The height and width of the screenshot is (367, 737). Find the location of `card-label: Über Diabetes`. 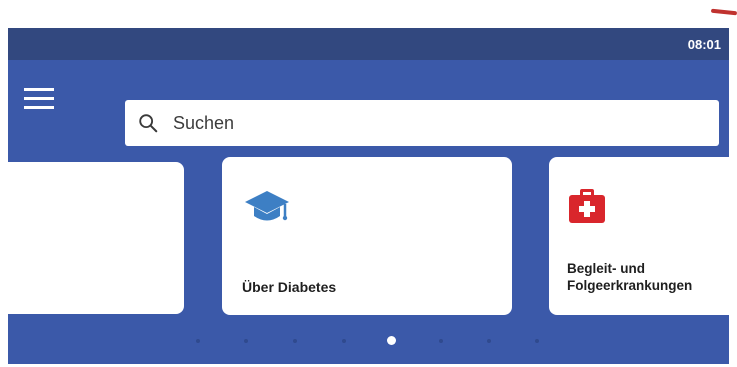

card-label: Über Diabetes is located at coordinates (289, 287).